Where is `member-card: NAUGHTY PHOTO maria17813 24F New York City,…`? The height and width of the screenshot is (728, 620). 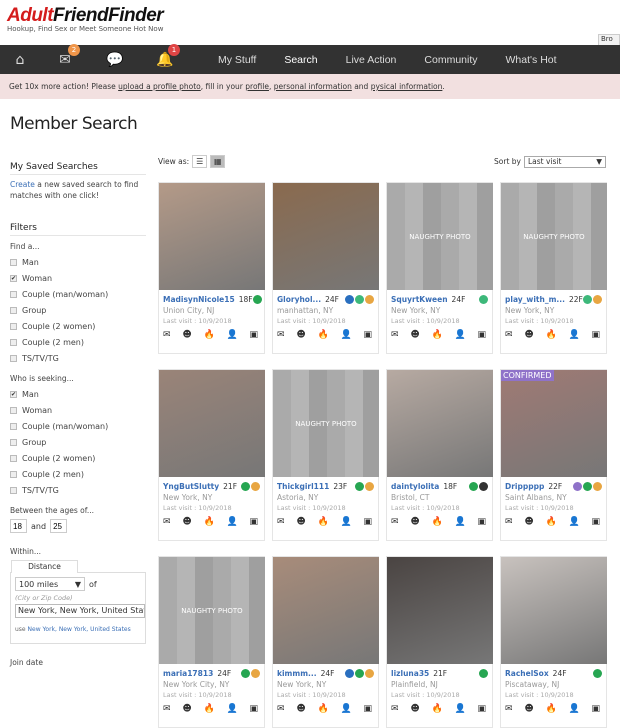
member-card: NAUGHTY PHOTO maria17813 24F New York City,… is located at coordinates (211, 642).